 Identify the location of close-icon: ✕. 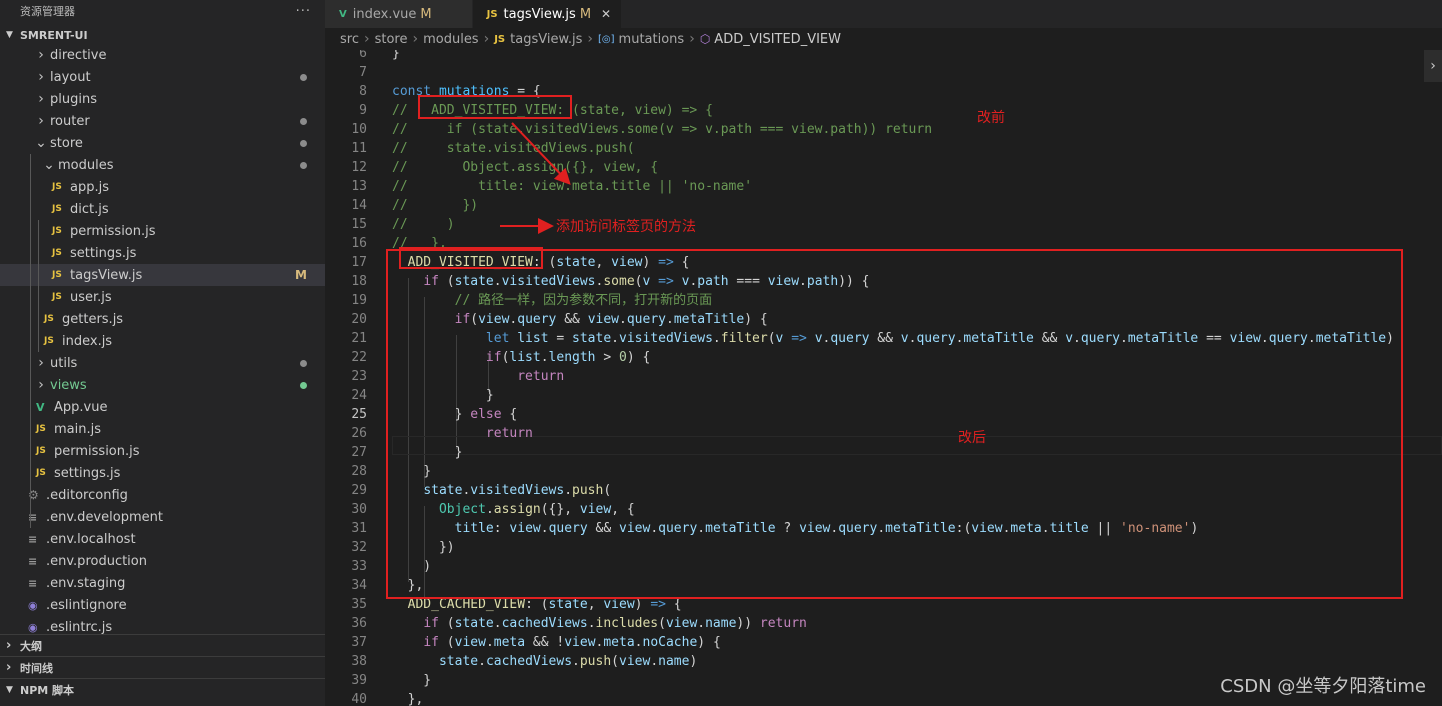
(606, 14).